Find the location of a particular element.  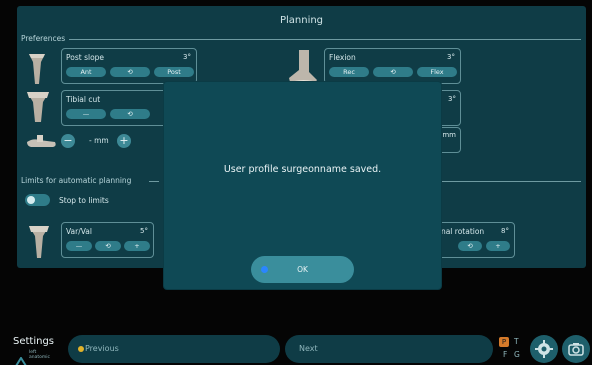

tibia-icon is located at coordinates (37, 71).